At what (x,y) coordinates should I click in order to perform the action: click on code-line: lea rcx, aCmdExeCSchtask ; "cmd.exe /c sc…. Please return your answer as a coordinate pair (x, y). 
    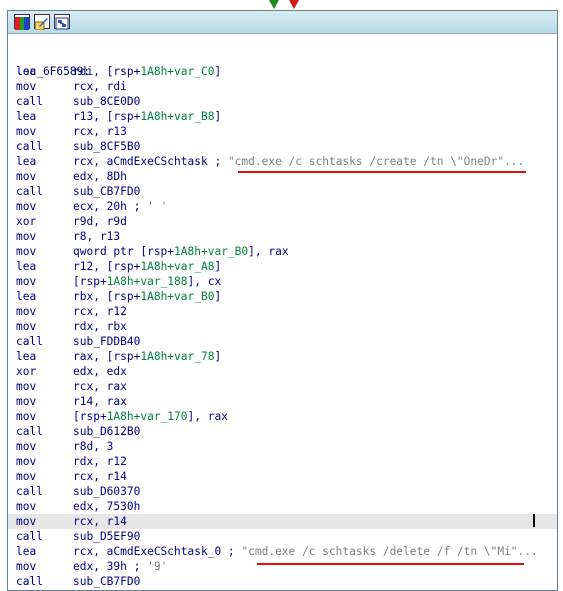
    Looking at the image, I should click on (282, 161).